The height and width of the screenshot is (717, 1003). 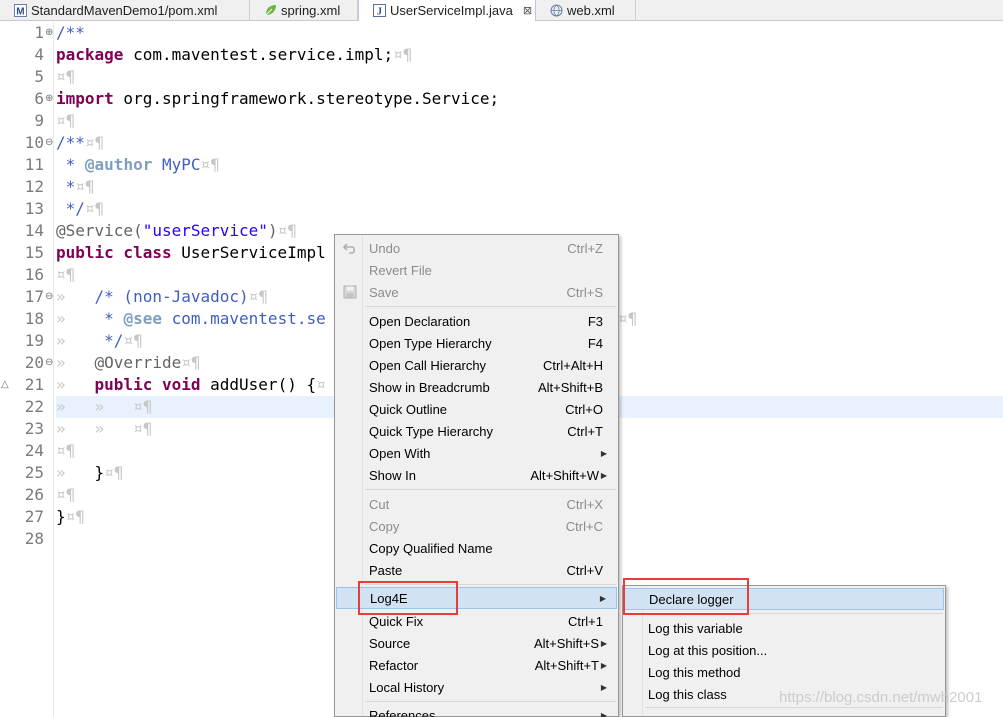 I want to click on menu-item-copy: Copy Ctrl+C, so click(x=476, y=526).